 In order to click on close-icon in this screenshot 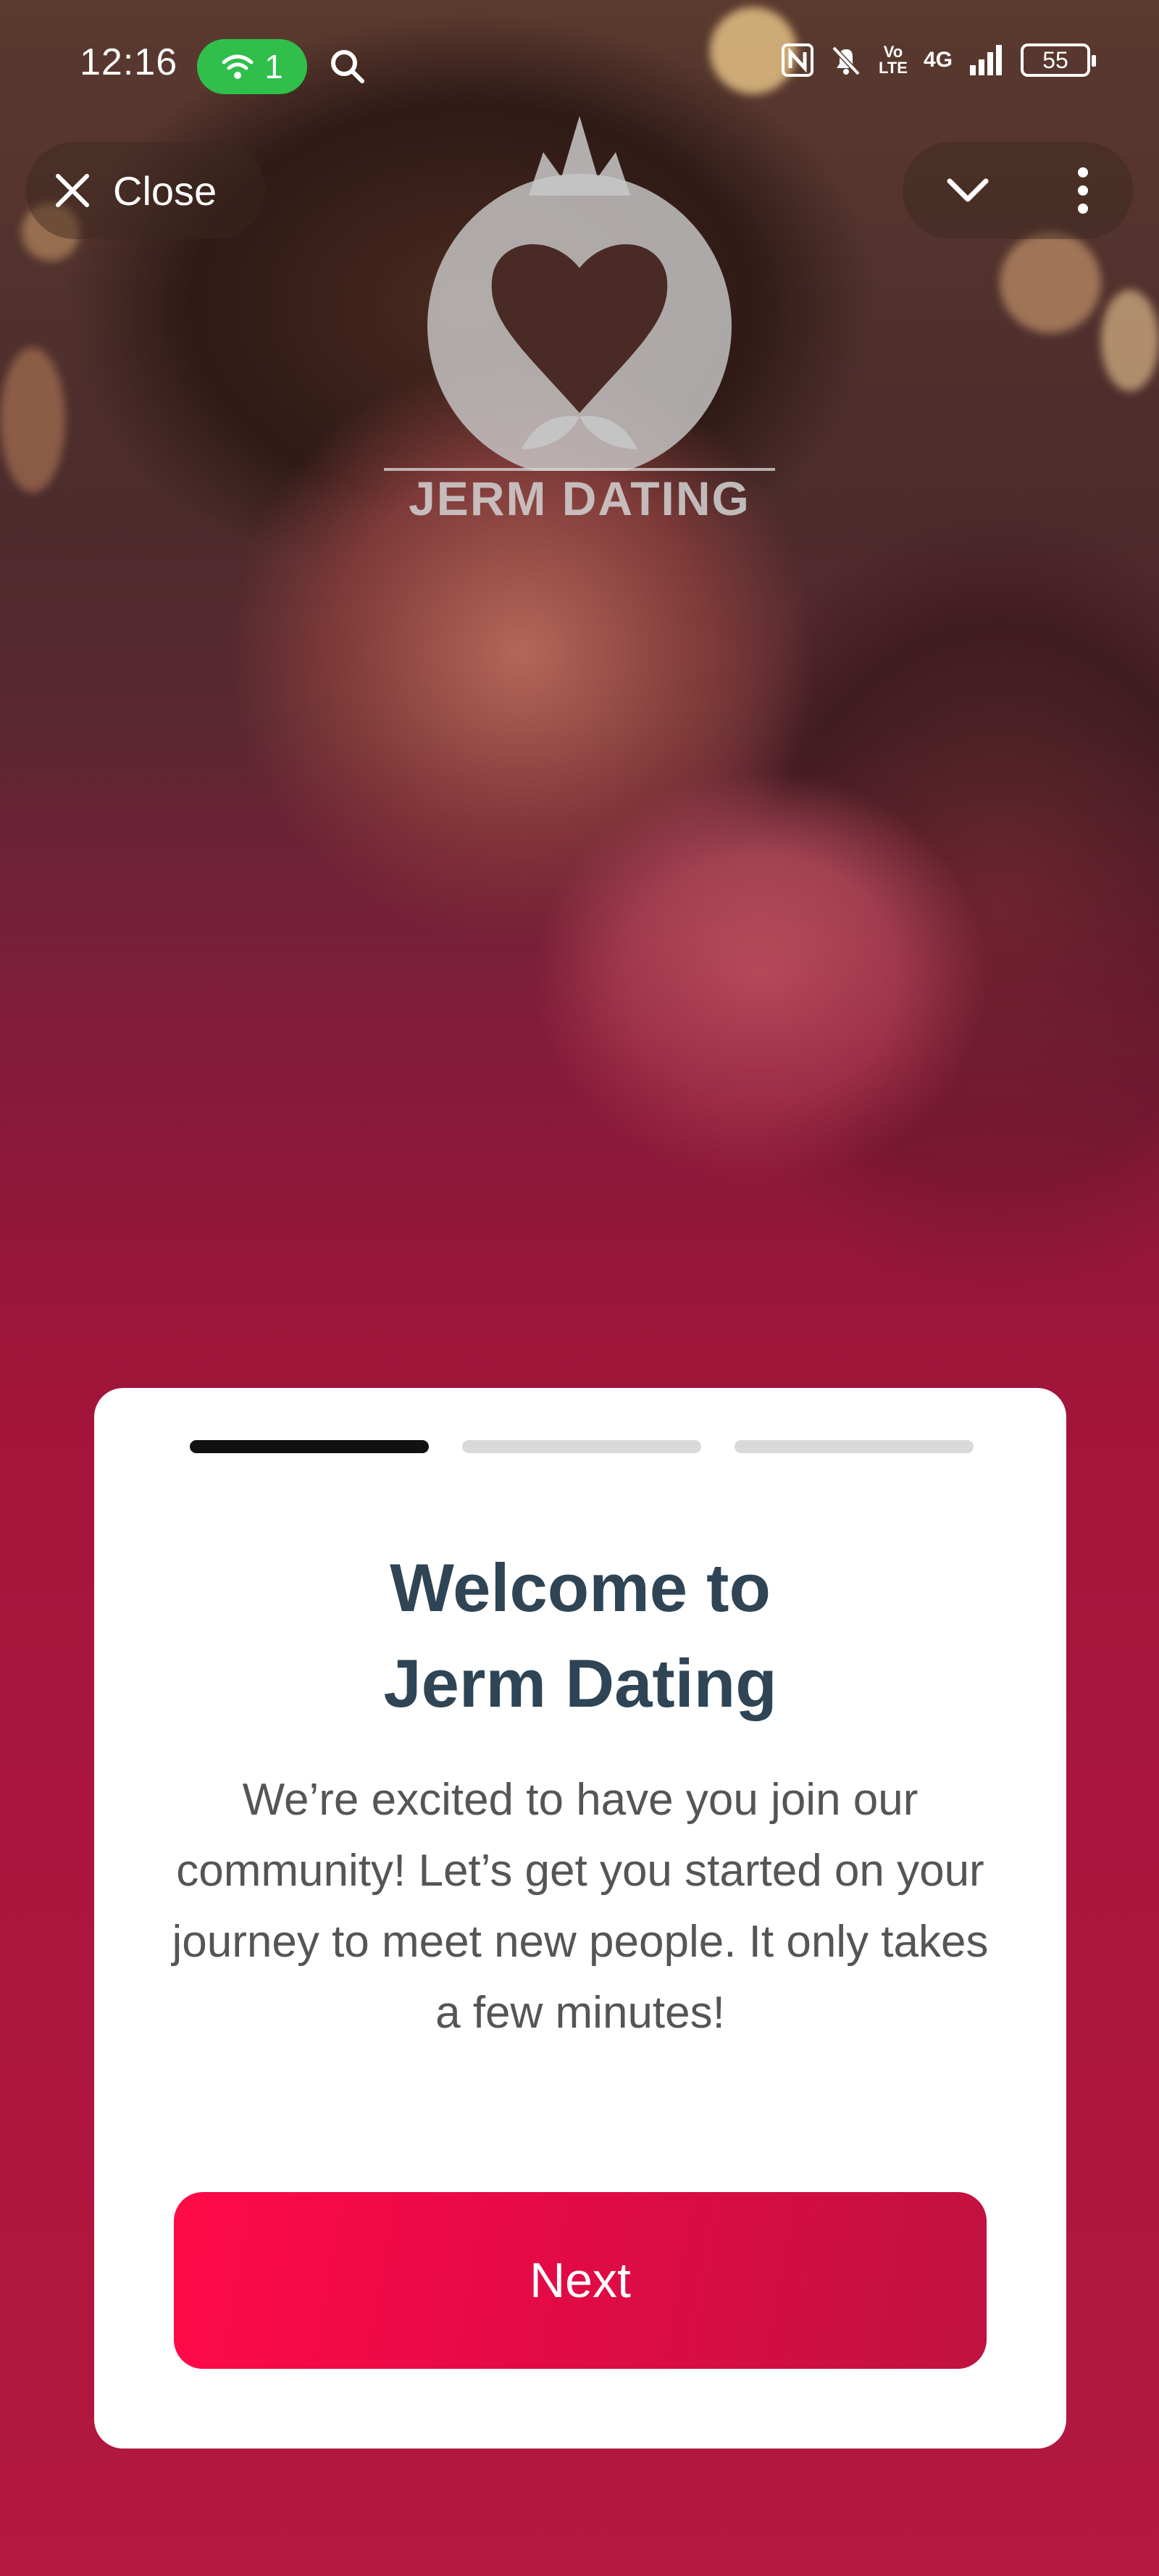, I will do `click(72, 190)`.